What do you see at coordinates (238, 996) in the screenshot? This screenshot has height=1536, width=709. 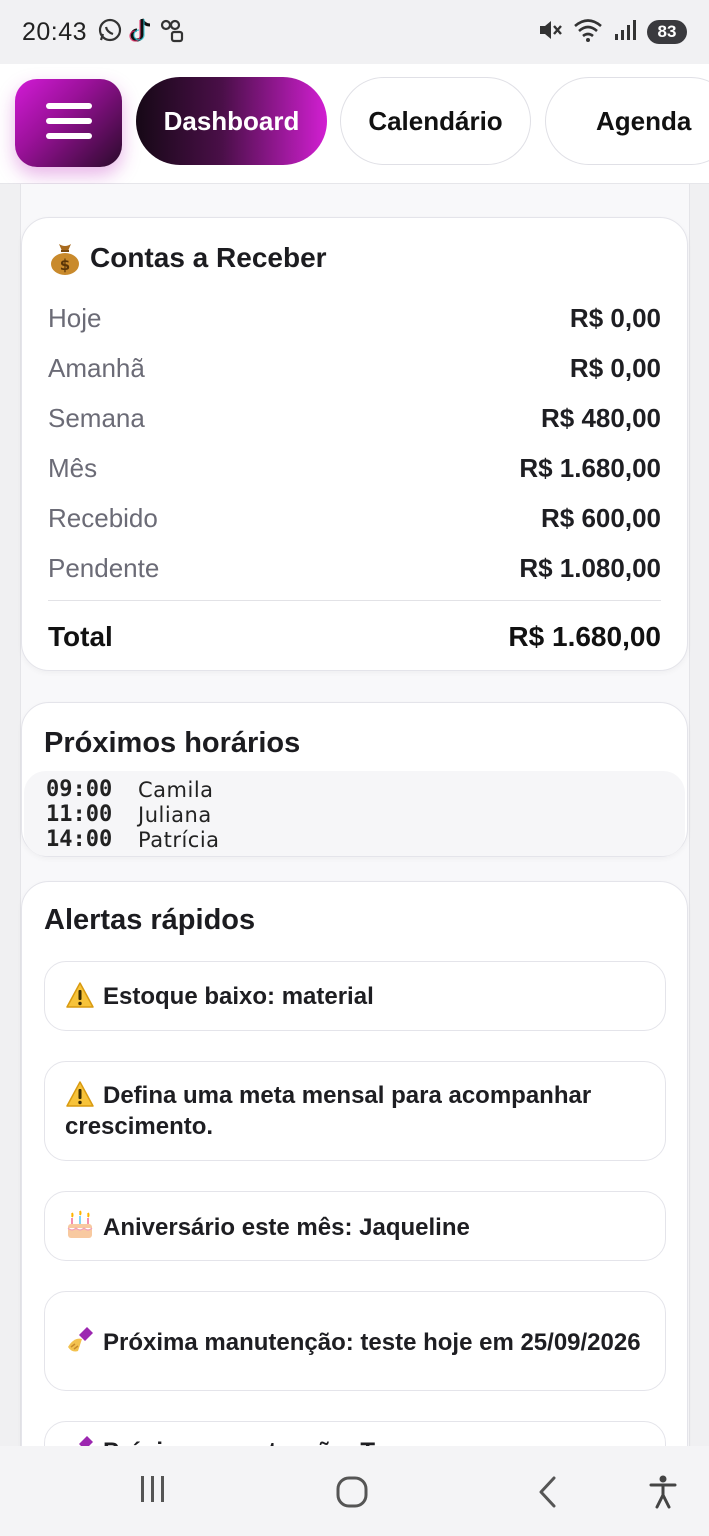 I see `alert-text: Estoque baixo: material` at bounding box center [238, 996].